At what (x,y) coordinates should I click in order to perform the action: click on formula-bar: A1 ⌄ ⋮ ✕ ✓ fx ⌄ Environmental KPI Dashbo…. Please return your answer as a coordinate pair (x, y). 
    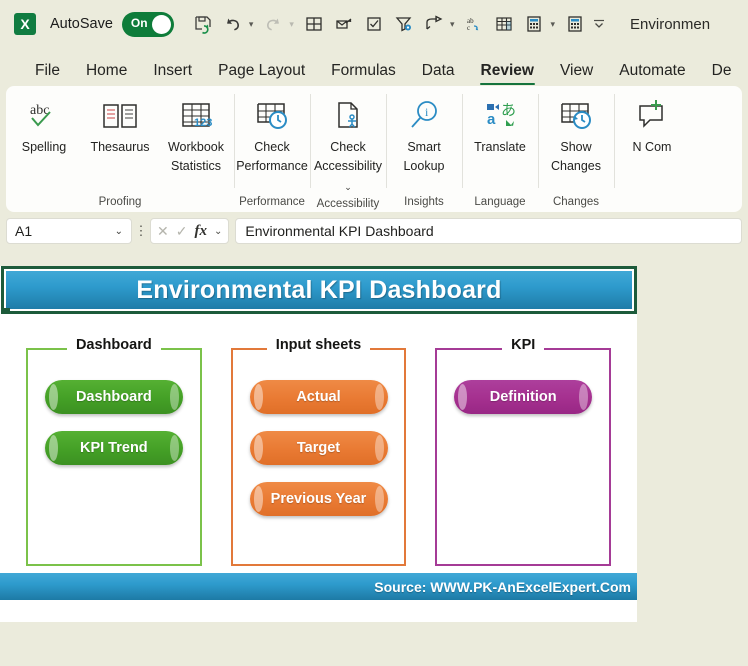
    Looking at the image, I should click on (374, 231).